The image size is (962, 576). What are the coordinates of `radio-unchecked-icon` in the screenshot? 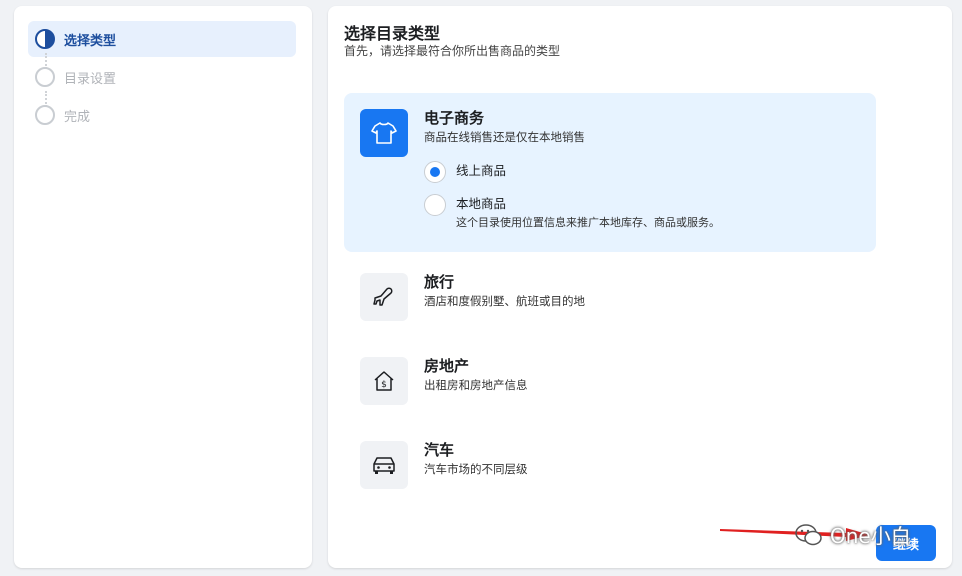 It's located at (435, 205).